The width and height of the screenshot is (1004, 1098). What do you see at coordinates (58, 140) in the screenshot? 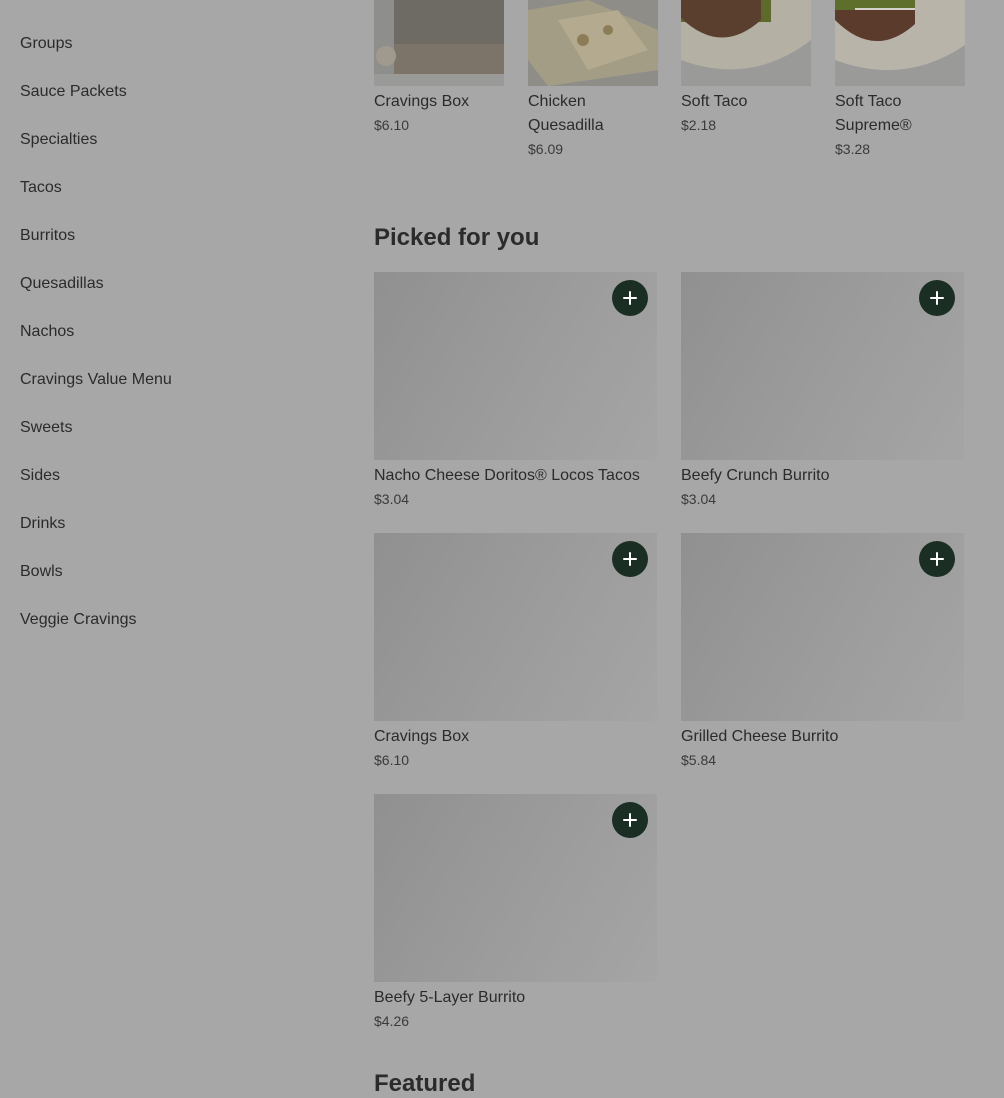
I see `sidebar-item-specialties: Specialties` at bounding box center [58, 140].